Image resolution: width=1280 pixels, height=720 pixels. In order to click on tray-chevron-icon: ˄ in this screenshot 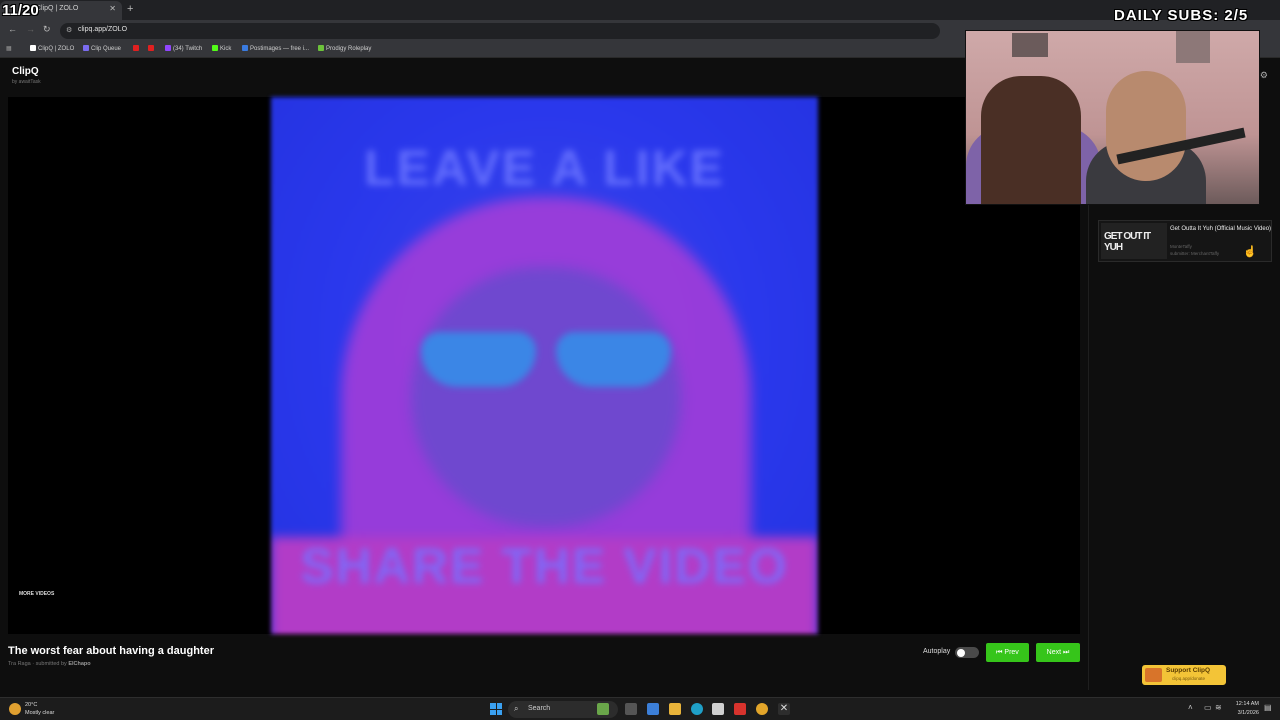, I will do `click(1190, 707)`.